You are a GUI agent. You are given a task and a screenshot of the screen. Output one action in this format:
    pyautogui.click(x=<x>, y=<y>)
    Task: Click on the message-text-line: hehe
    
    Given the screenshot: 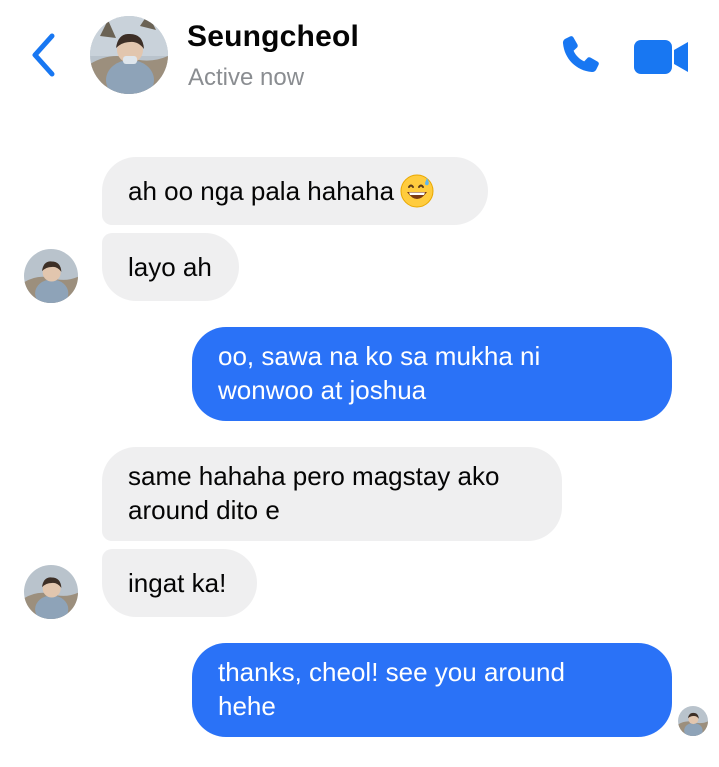 What is the action you would take?
    pyautogui.click(x=247, y=706)
    